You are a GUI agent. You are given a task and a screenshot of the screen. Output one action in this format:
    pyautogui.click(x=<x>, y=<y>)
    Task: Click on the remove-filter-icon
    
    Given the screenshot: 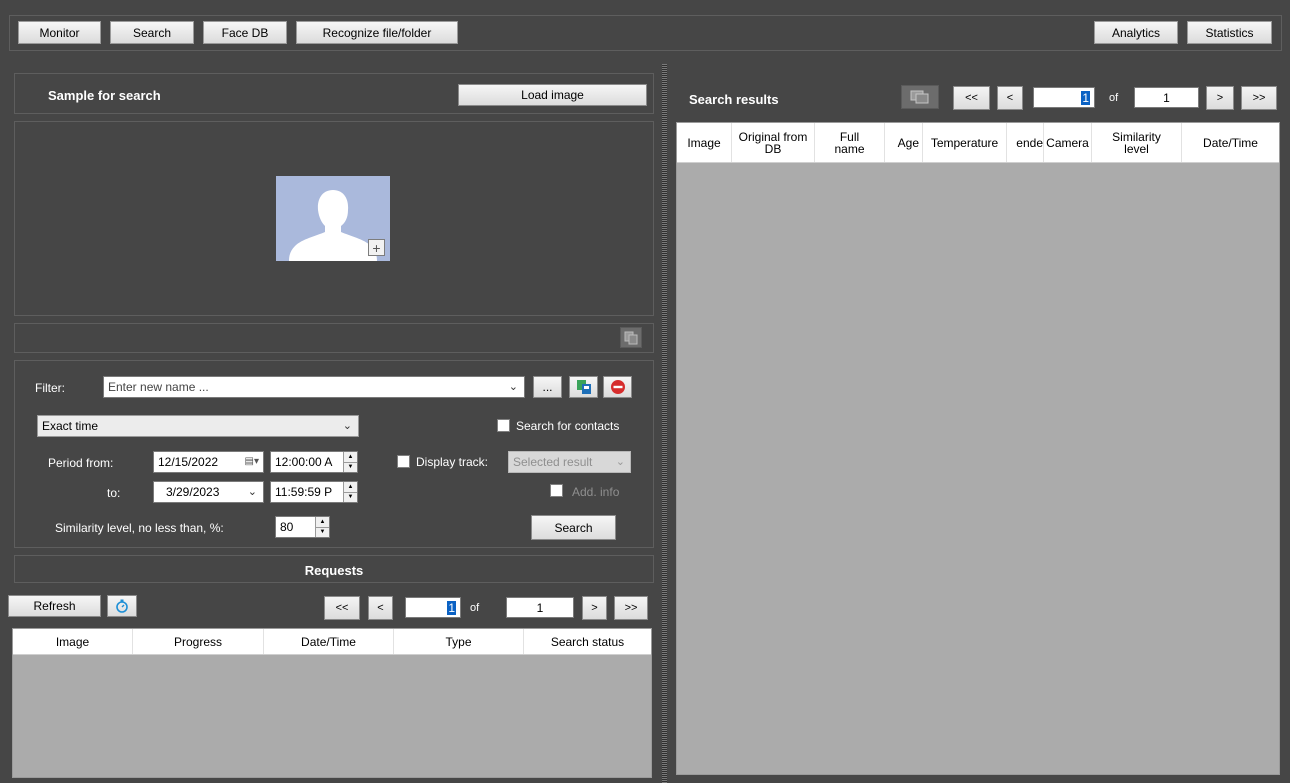 What is the action you would take?
    pyautogui.click(x=617, y=387)
    